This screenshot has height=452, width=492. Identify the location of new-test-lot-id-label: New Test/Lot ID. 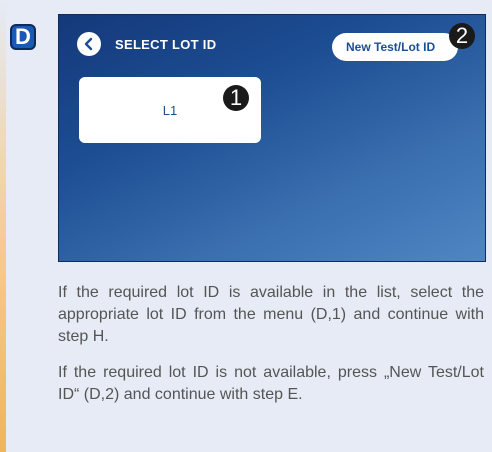
(391, 47).